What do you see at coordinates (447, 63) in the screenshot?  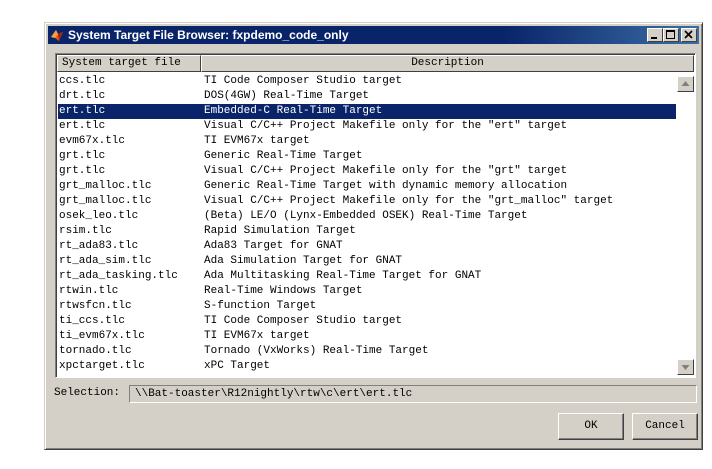 I see `column-header-description: Description` at bounding box center [447, 63].